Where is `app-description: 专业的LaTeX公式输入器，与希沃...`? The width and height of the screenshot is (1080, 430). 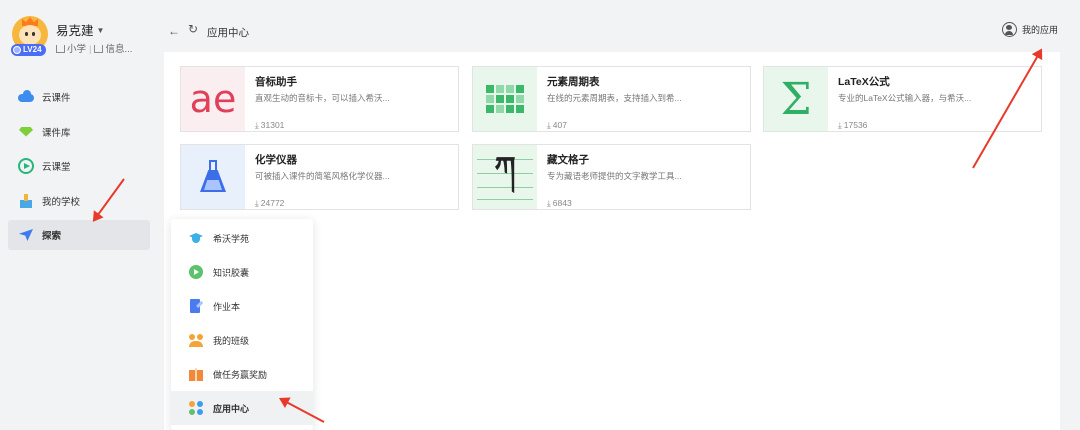
app-description: 专业的LaTeX公式输入器，与希沃... is located at coordinates (905, 98).